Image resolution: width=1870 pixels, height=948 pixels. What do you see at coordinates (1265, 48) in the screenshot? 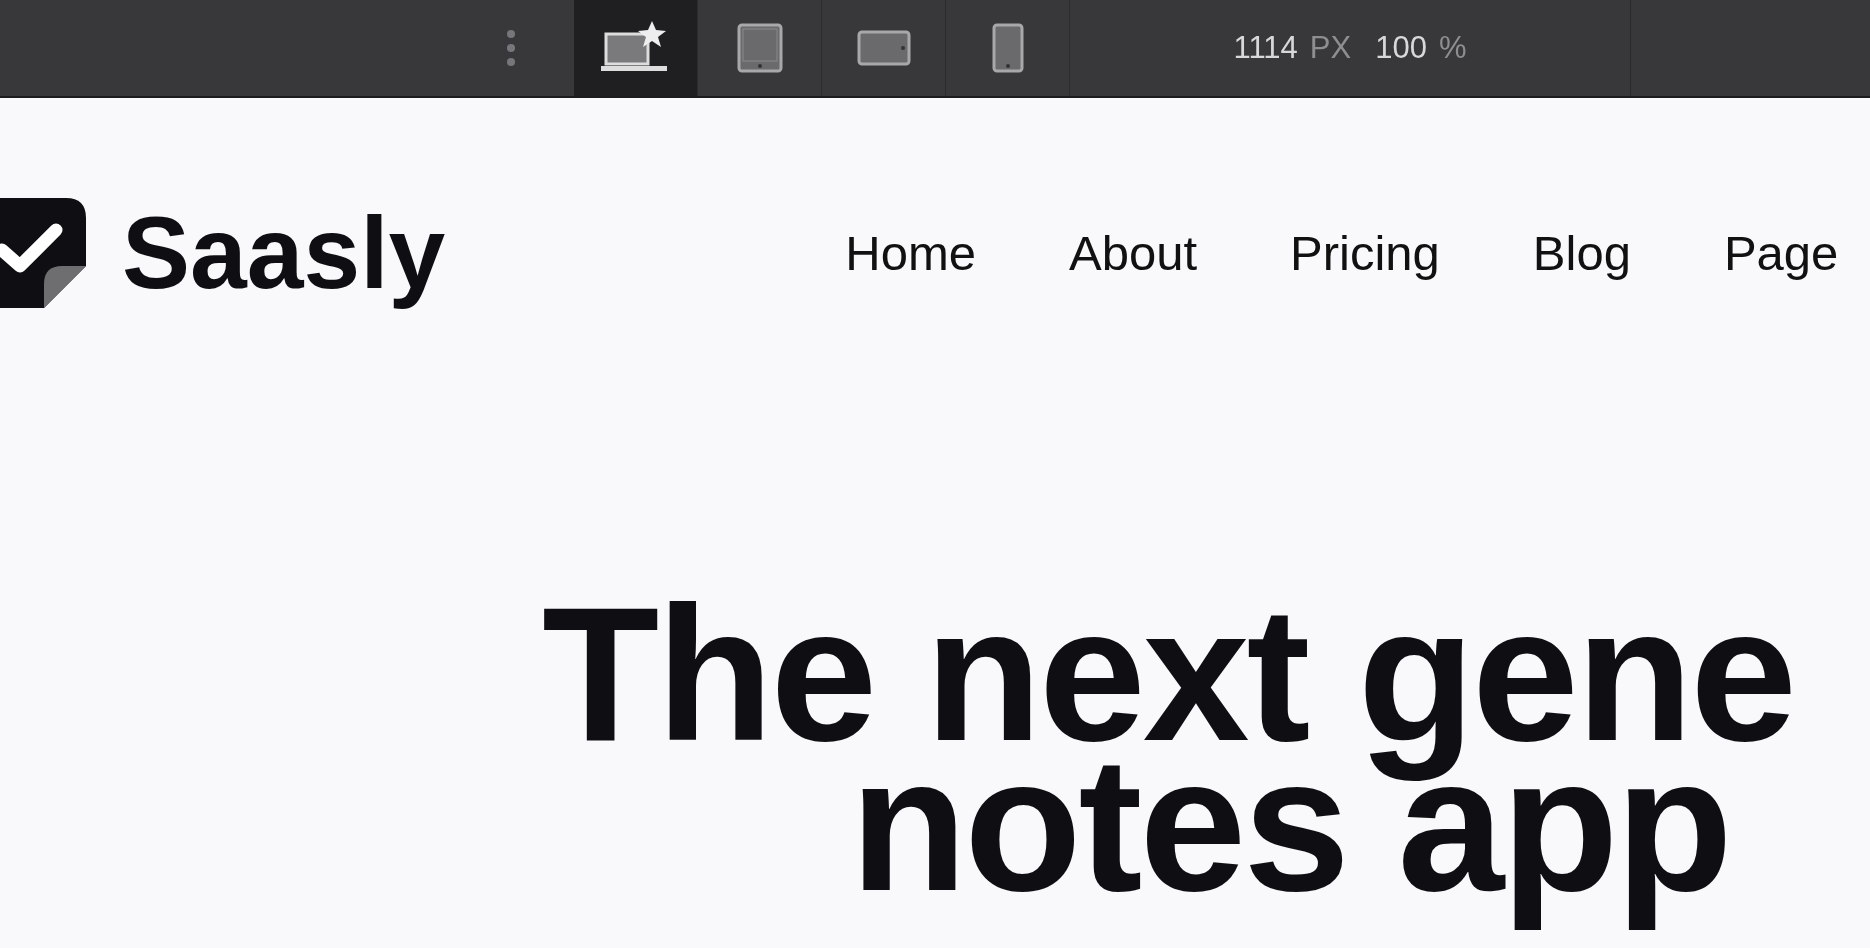
I see `width-value: 1114` at bounding box center [1265, 48].